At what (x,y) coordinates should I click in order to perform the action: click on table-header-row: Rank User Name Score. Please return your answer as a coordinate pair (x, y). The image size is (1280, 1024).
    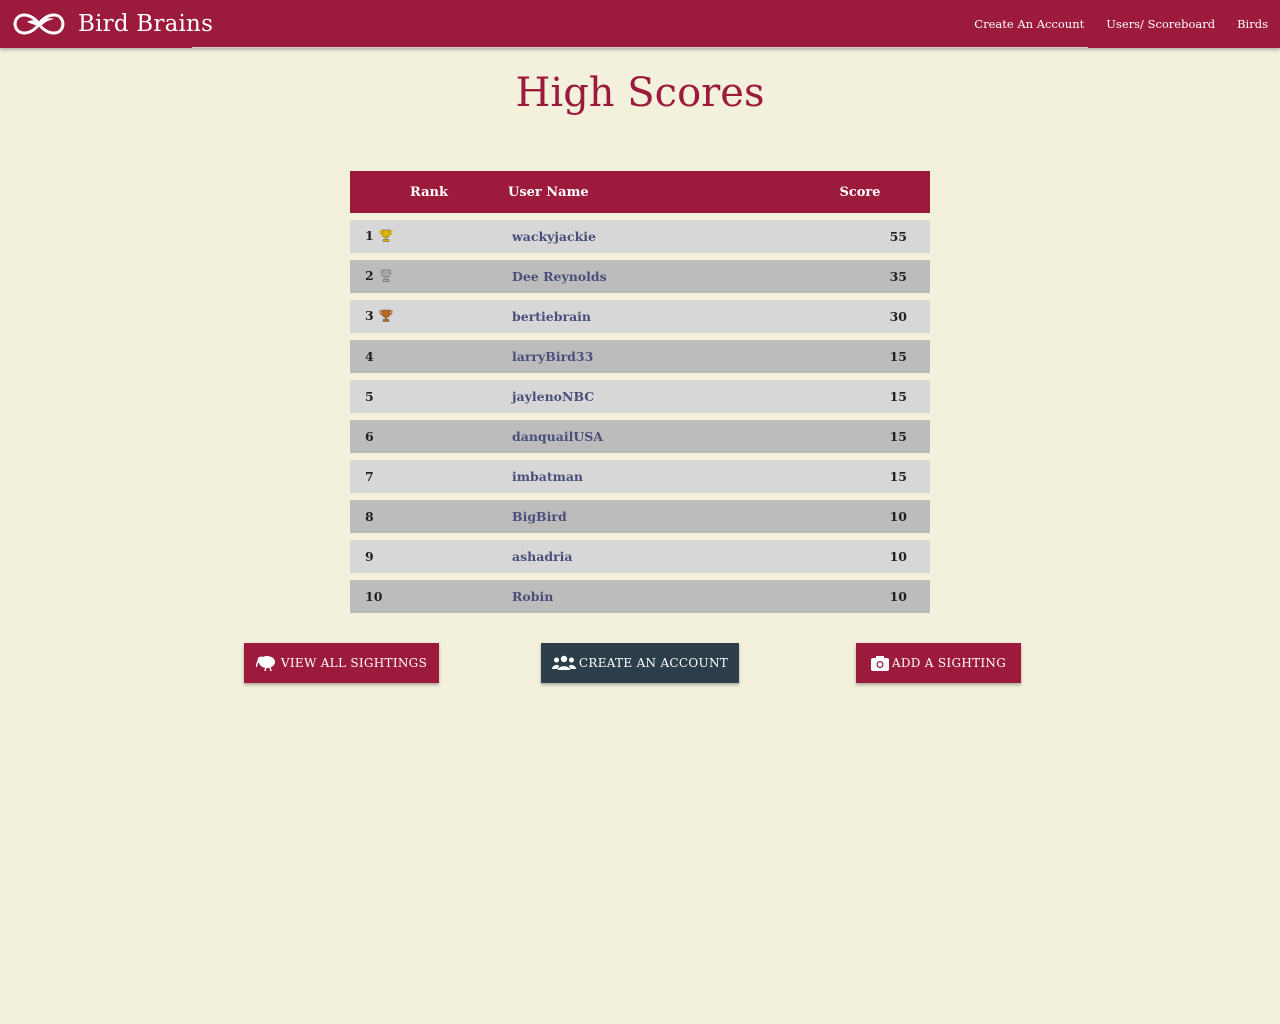
    Looking at the image, I should click on (640, 192).